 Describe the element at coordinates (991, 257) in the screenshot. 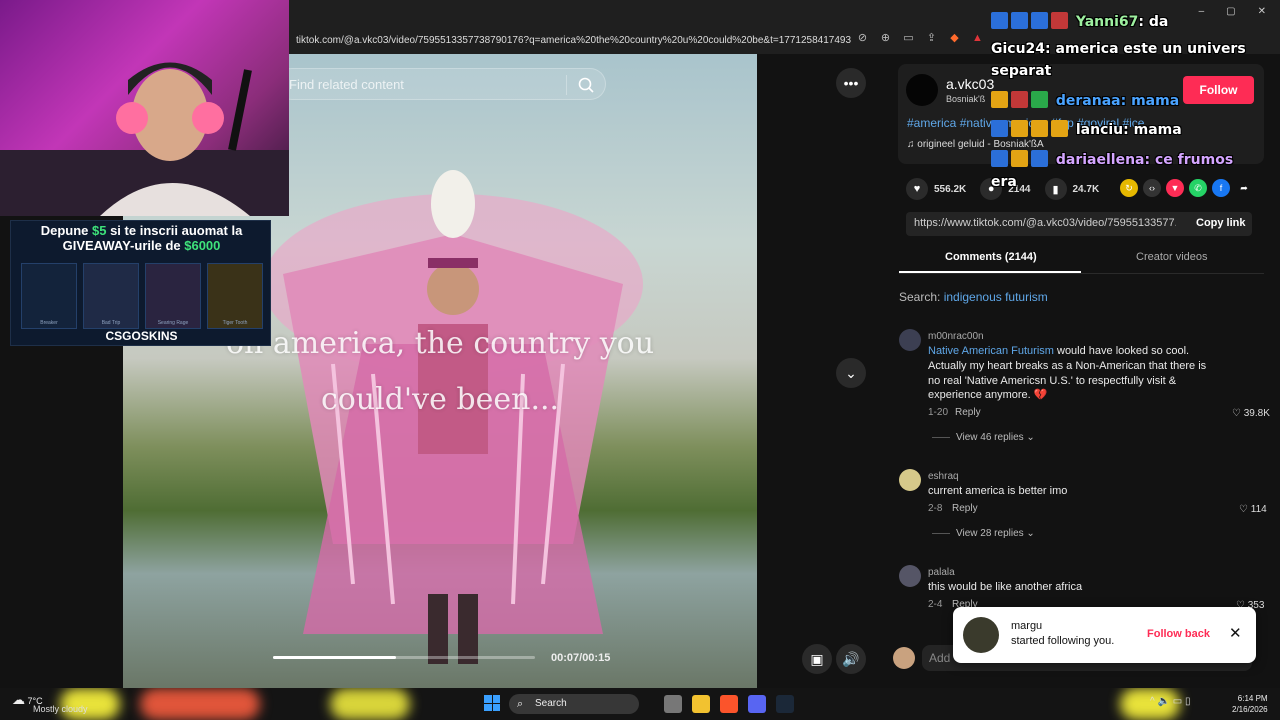

I see `tab-comments: Comments (2144)` at that location.